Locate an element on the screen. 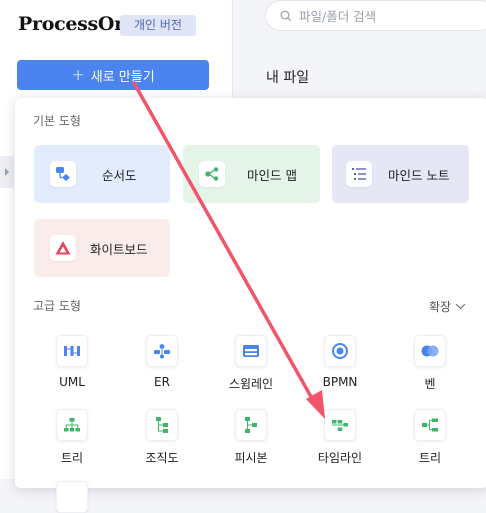  mind-note-icon is located at coordinates (359, 174).